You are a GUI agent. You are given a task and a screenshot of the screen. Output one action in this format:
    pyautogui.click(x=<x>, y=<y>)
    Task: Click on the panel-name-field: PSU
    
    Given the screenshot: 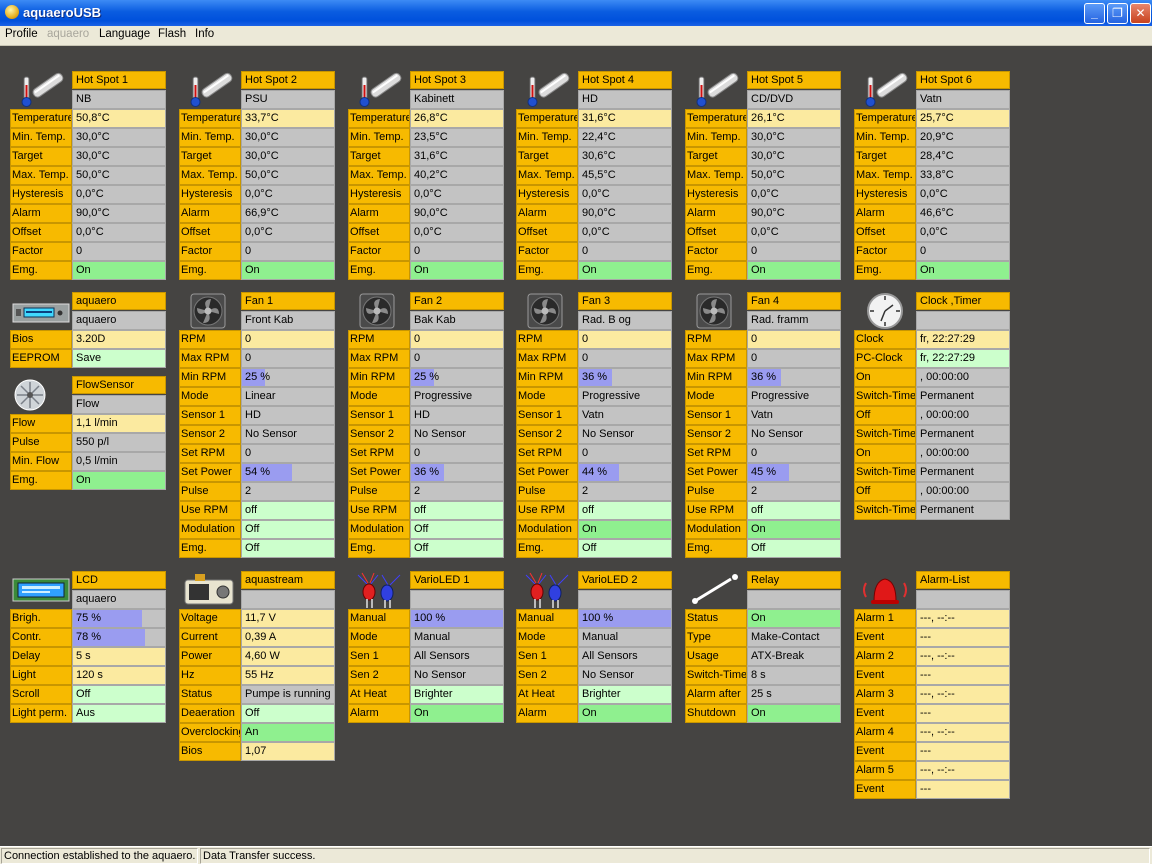 What is the action you would take?
    pyautogui.click(x=288, y=99)
    